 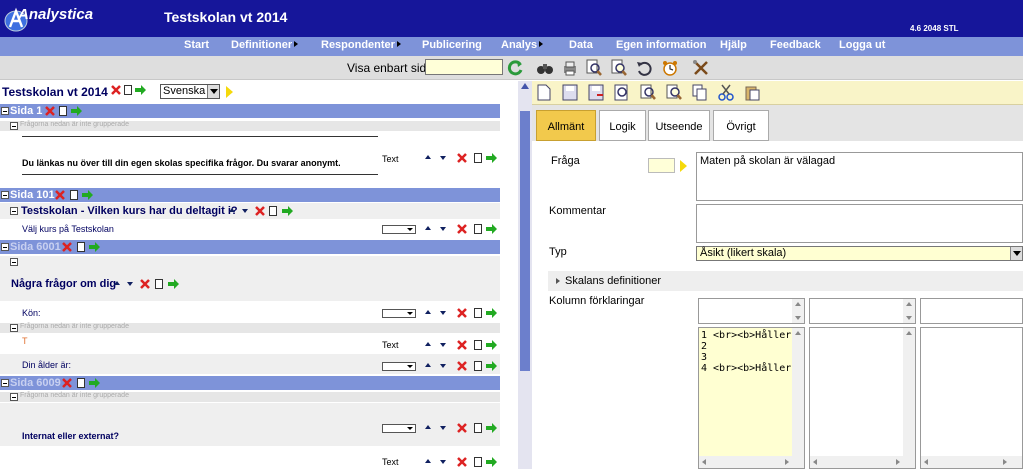 What do you see at coordinates (596, 92) in the screenshot?
I see `save-as-icon` at bounding box center [596, 92].